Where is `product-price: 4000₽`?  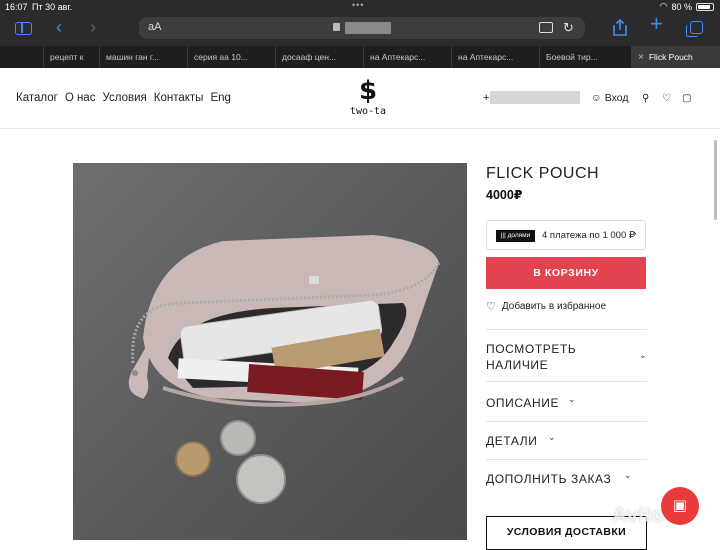 product-price: 4000₽ is located at coordinates (504, 195).